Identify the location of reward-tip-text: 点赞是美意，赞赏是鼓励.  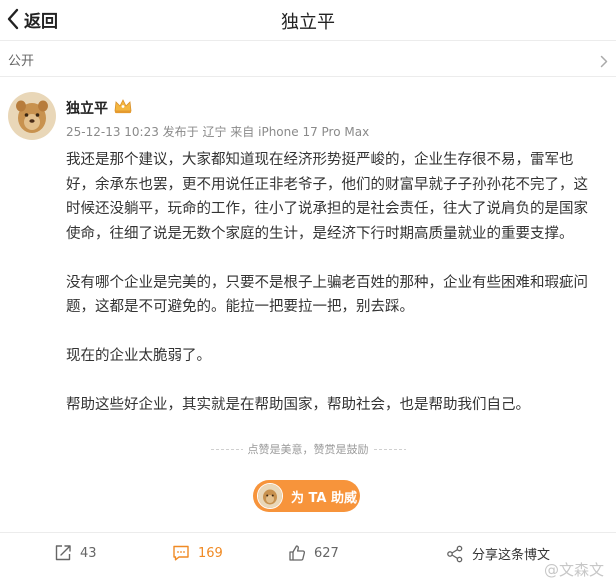
(308, 449).